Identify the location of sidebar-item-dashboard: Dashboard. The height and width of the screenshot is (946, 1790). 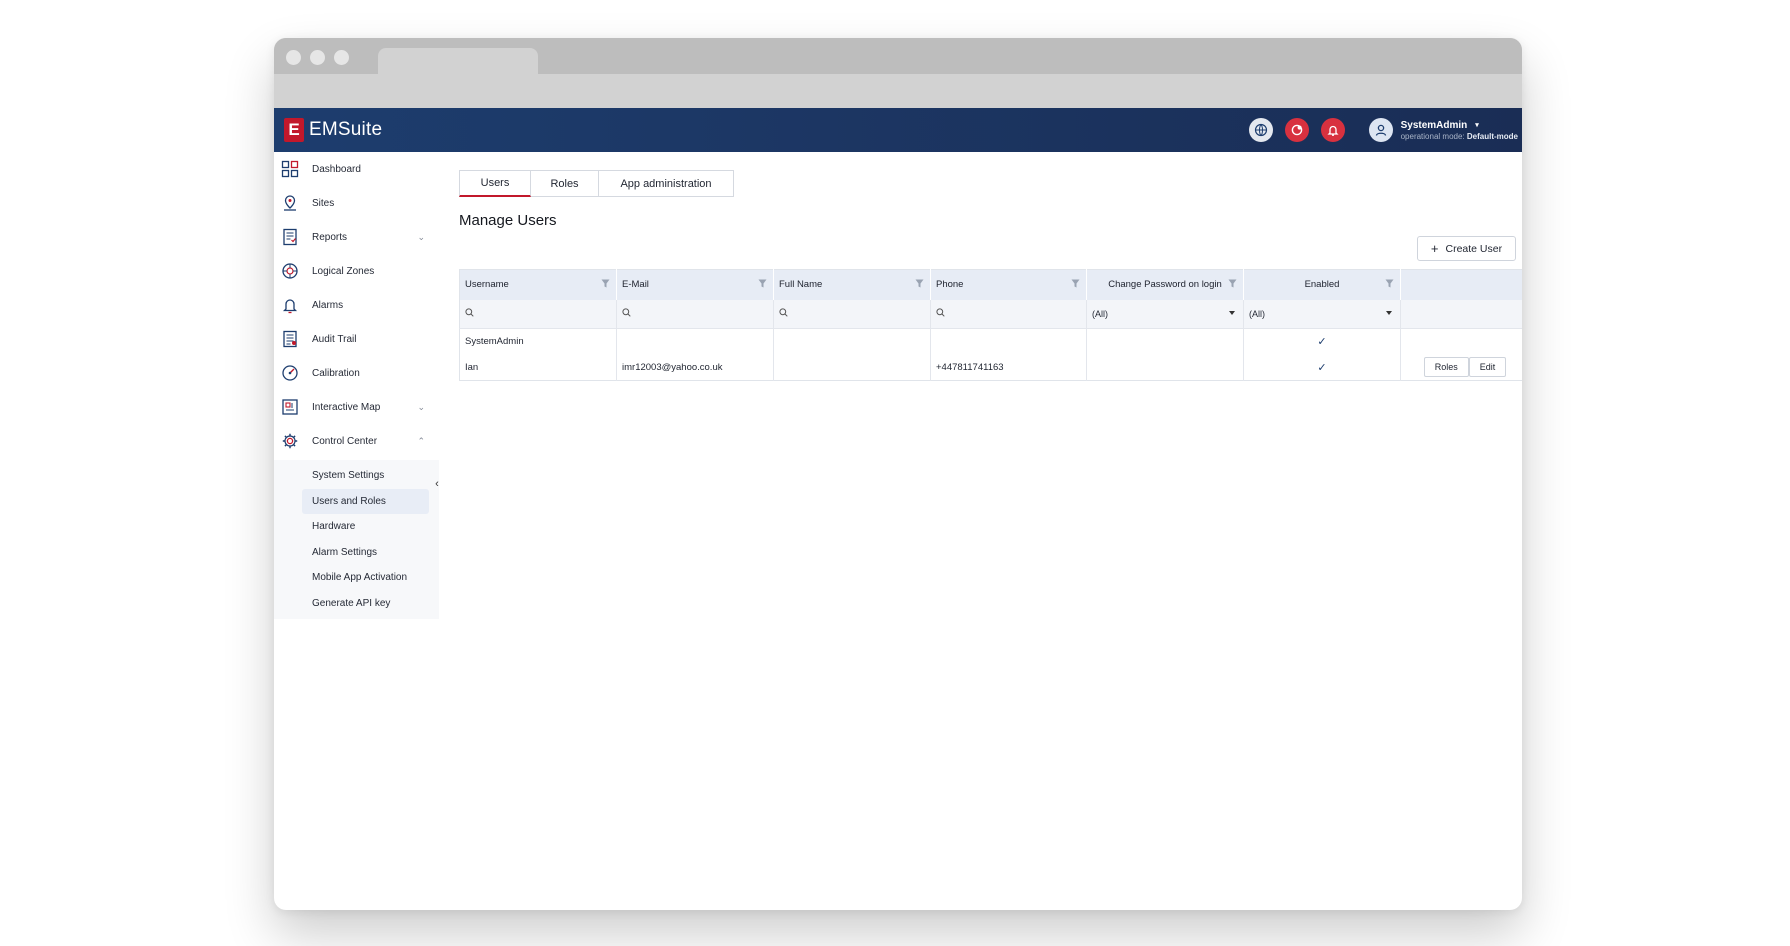
(356, 169).